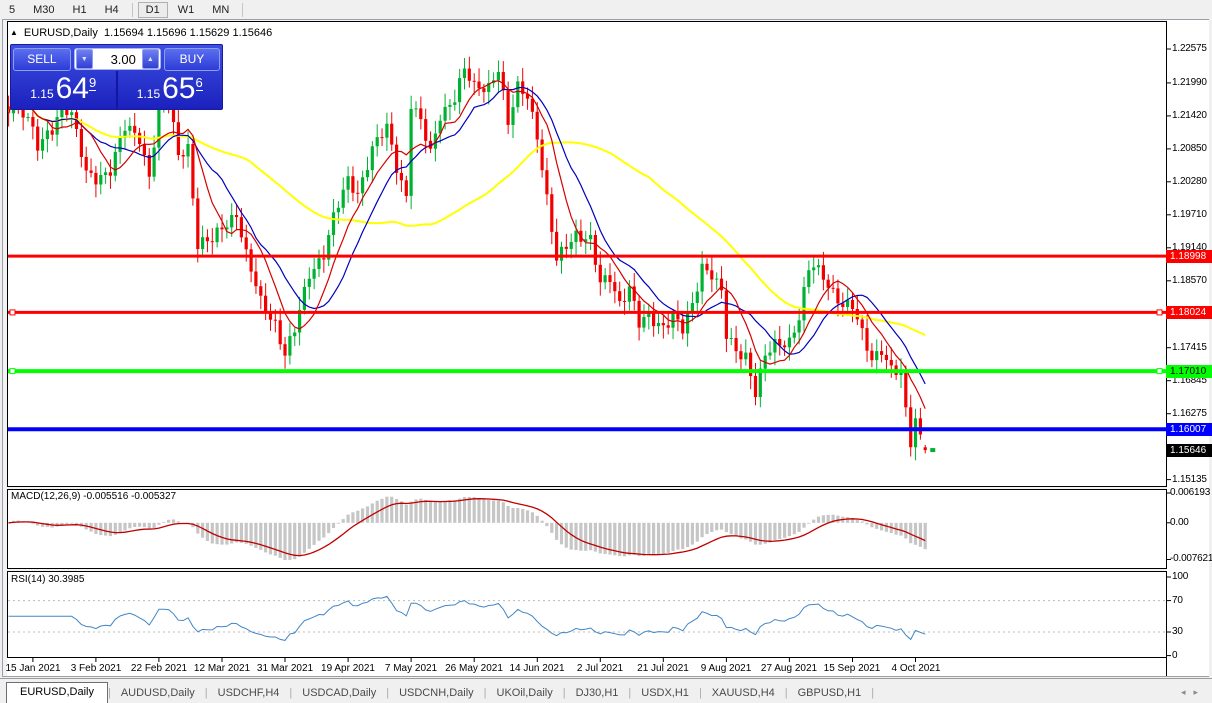 This screenshot has height=703, width=1212. Describe the element at coordinates (285, 668) in the screenshot. I see `date-axis-label: 31 Mar 2021` at that location.